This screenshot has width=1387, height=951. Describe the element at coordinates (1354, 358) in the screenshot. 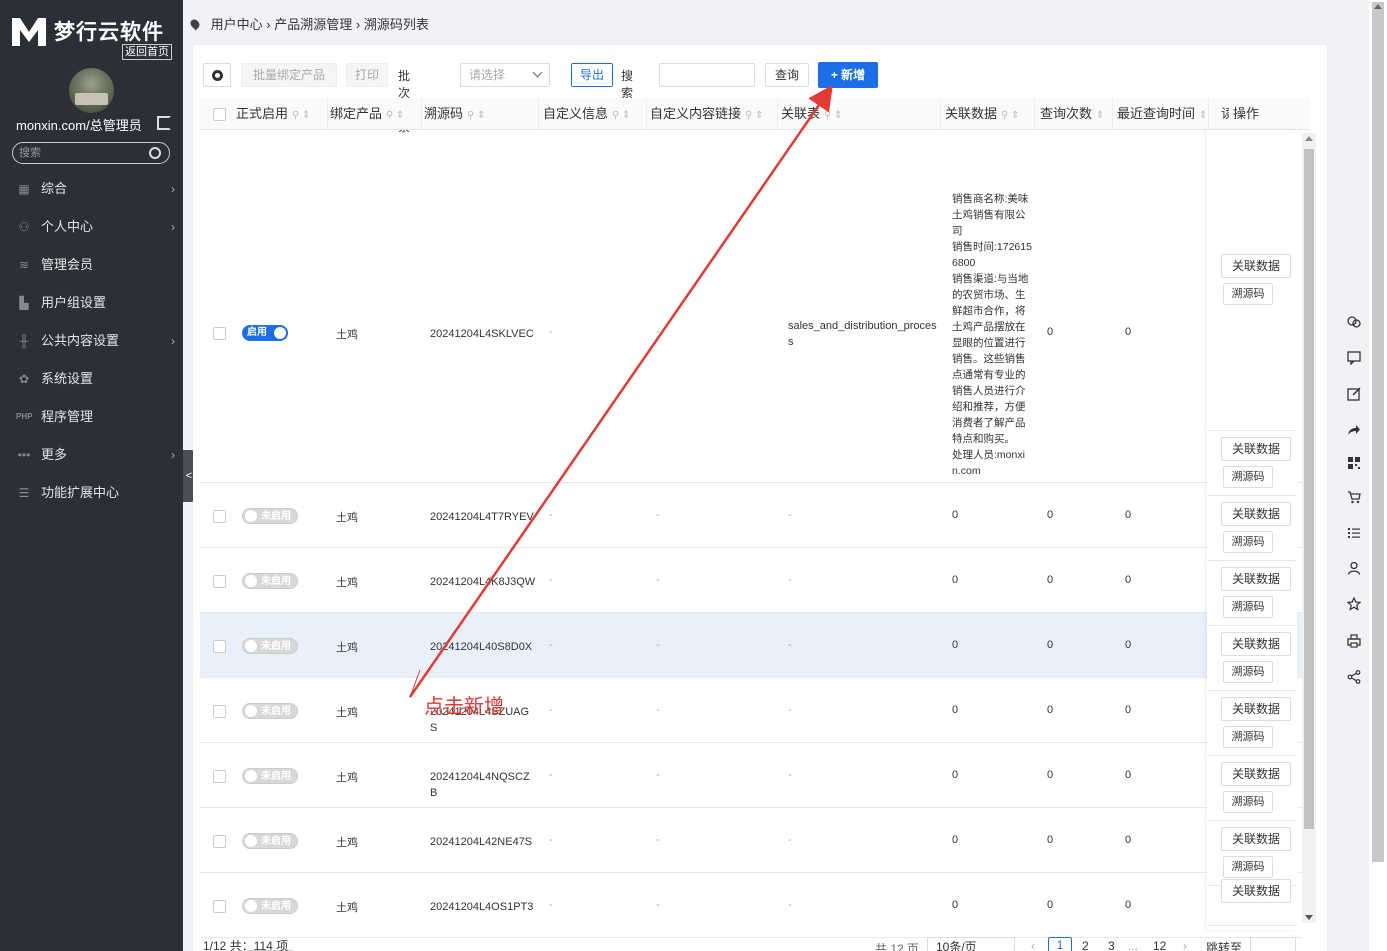

I see `comment-icon` at that location.